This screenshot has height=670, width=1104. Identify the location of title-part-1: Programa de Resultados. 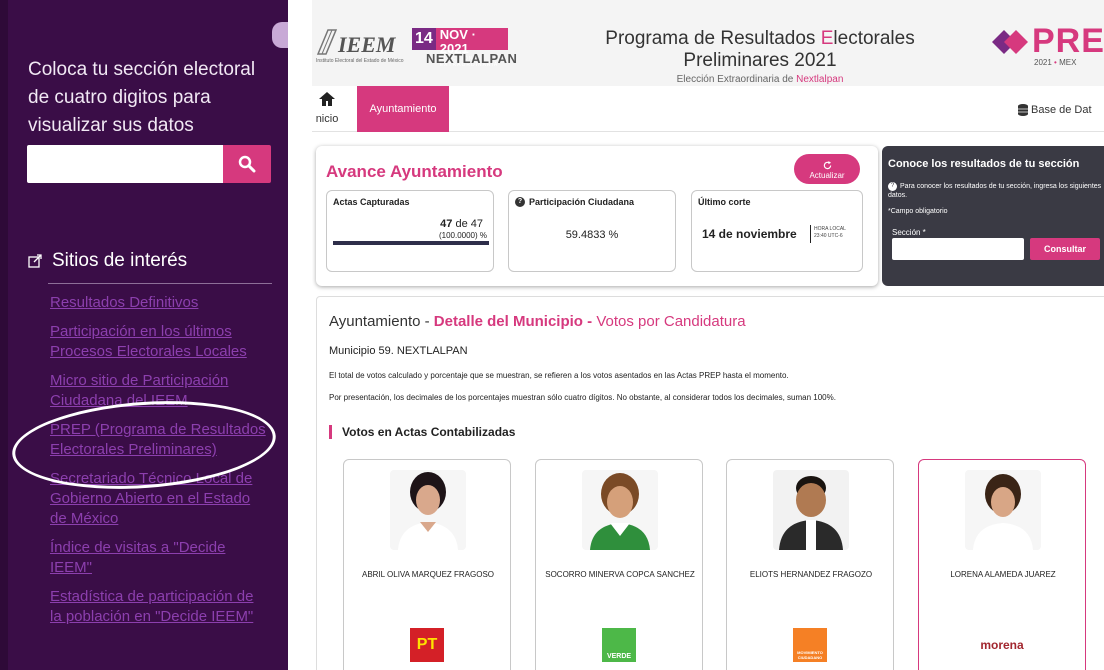
(713, 38).